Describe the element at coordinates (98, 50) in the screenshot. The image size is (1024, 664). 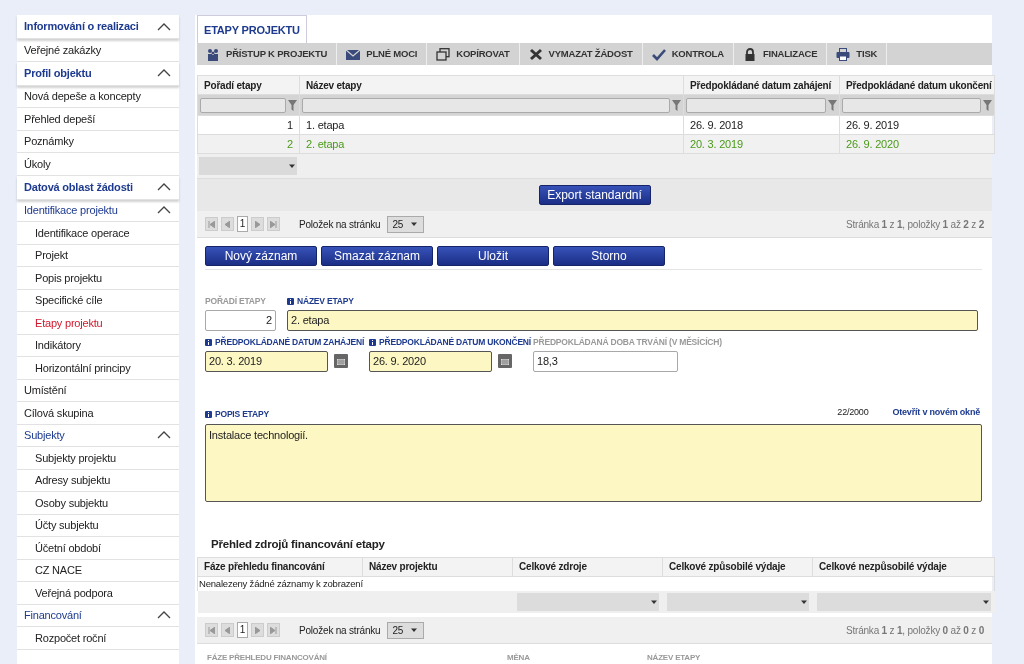
I see `sidebar-item: Veřejné zakázky` at that location.